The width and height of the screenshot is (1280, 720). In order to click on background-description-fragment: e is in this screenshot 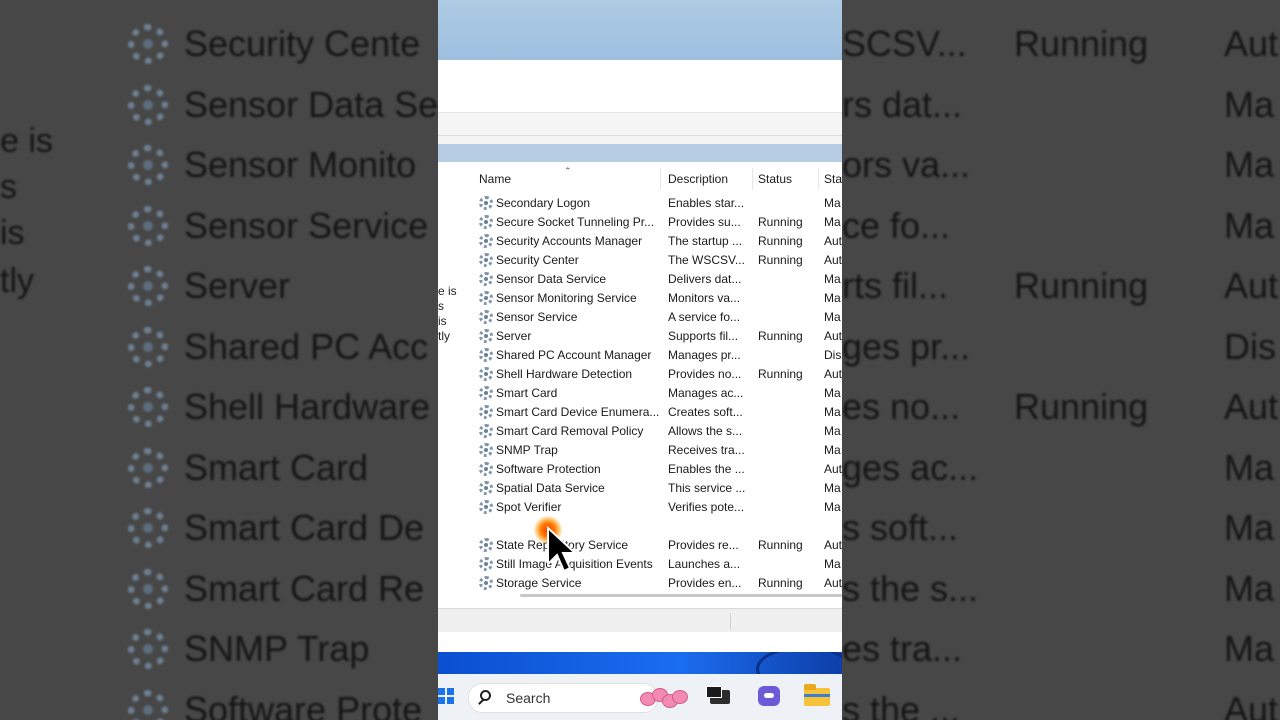, I will do `click(26, 141)`.